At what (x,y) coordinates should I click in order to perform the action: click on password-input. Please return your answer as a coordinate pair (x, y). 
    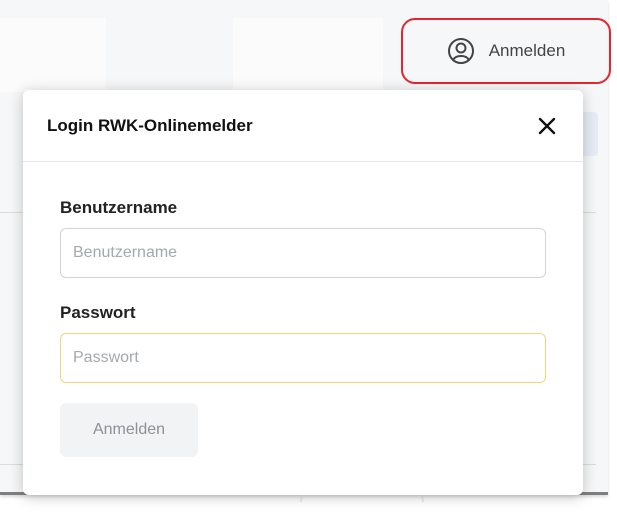
    Looking at the image, I should click on (303, 358).